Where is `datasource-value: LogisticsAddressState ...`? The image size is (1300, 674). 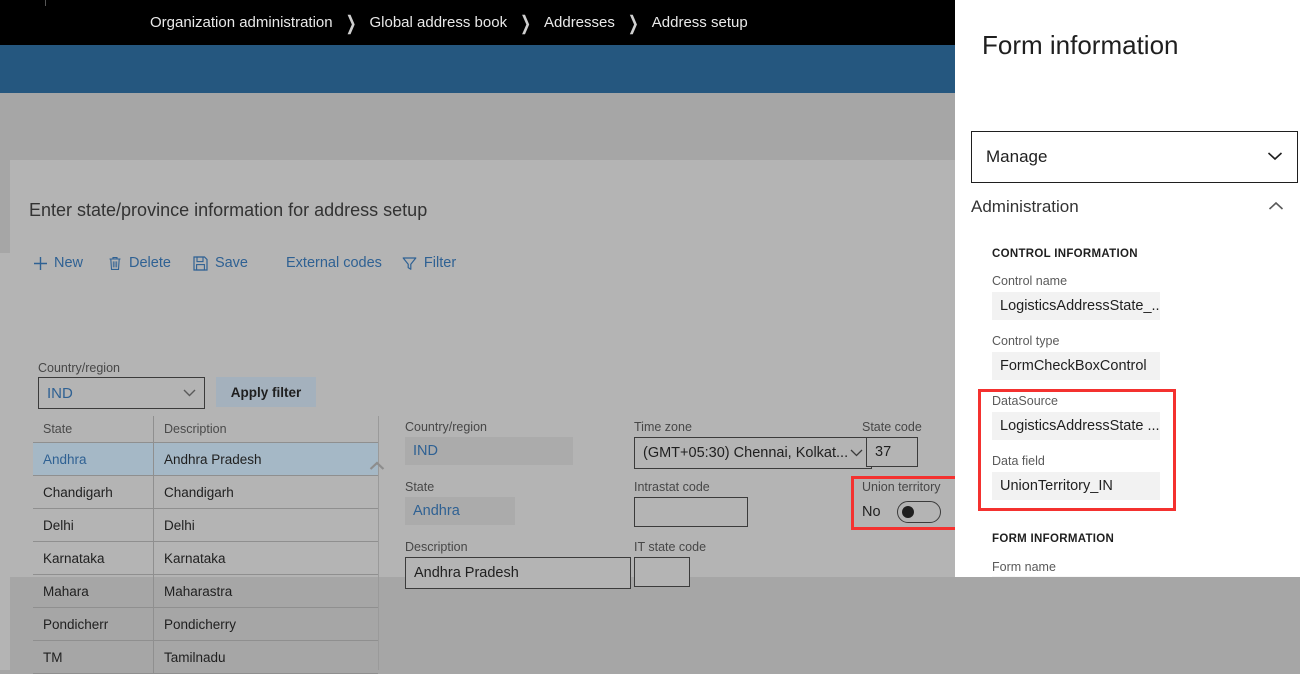 datasource-value: LogisticsAddressState ... is located at coordinates (1080, 426).